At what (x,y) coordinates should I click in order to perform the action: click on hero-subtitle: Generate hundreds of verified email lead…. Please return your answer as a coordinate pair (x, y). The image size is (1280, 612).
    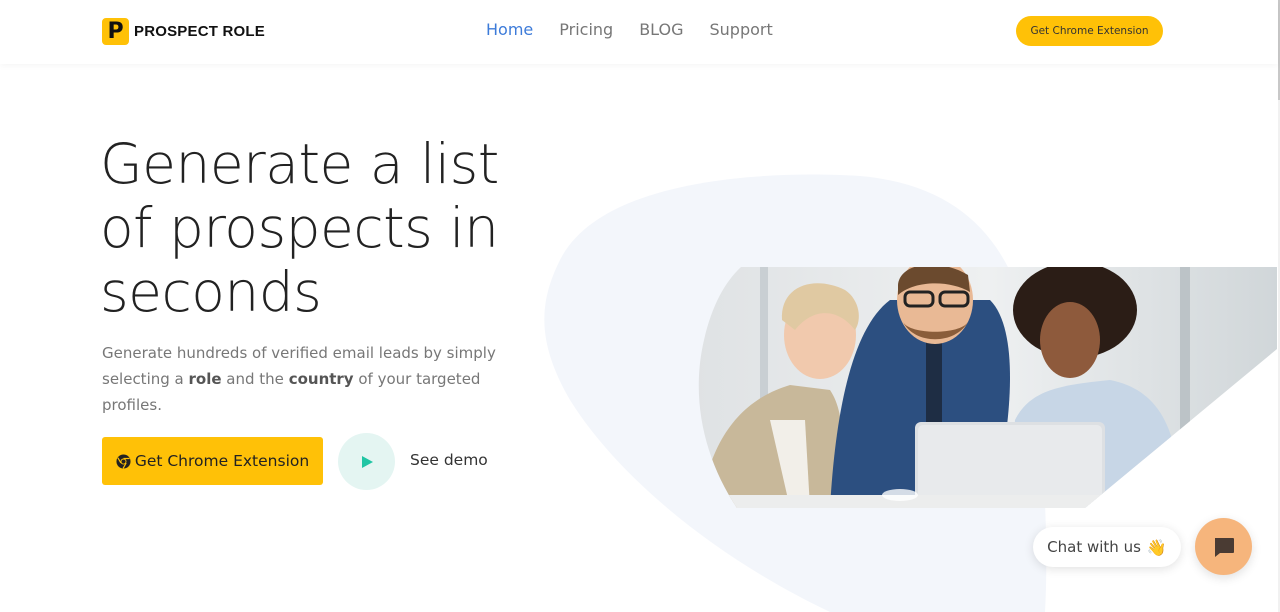
    Looking at the image, I should click on (312, 379).